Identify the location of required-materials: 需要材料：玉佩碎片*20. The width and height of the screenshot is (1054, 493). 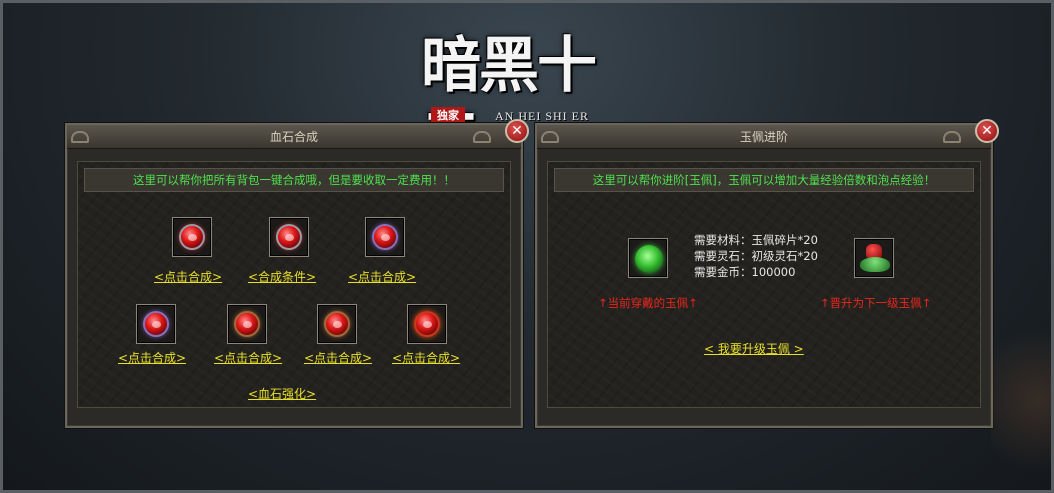
(756, 240).